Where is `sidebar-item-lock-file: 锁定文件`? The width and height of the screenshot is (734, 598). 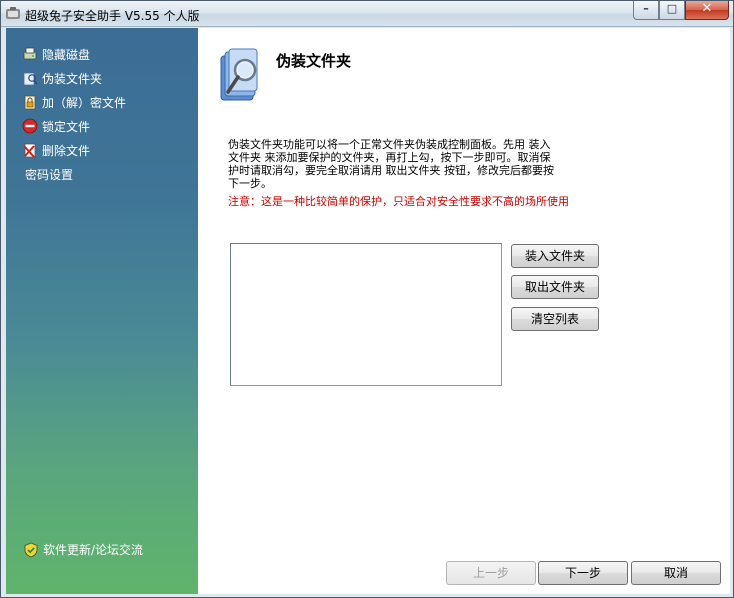
sidebar-item-lock-file: 锁定文件 is located at coordinates (74, 126).